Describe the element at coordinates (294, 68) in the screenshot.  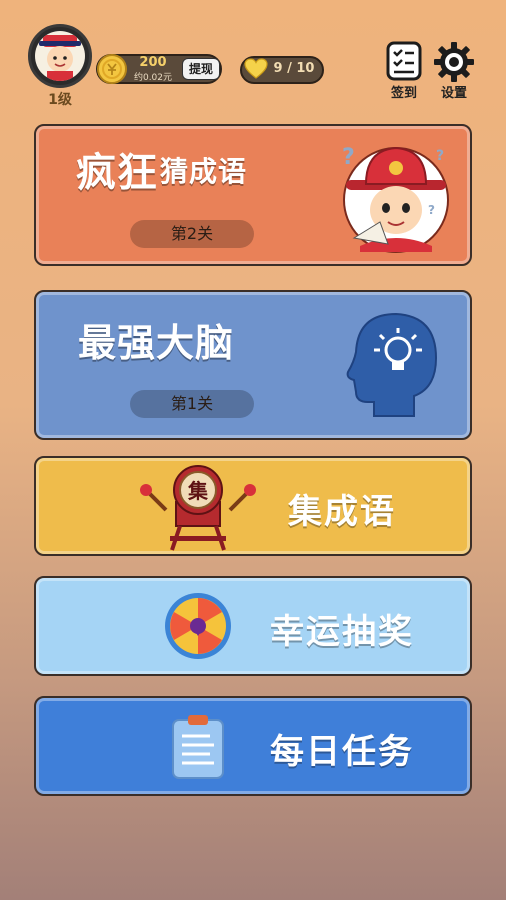
I see `lives-text: 9 / 10` at that location.